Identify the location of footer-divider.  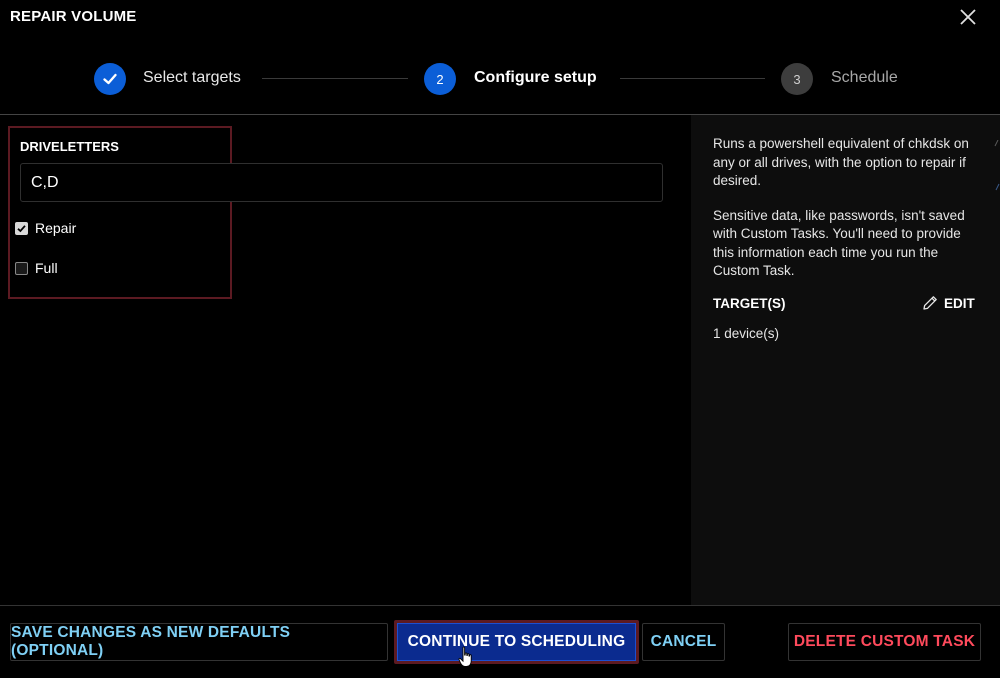
(500, 605).